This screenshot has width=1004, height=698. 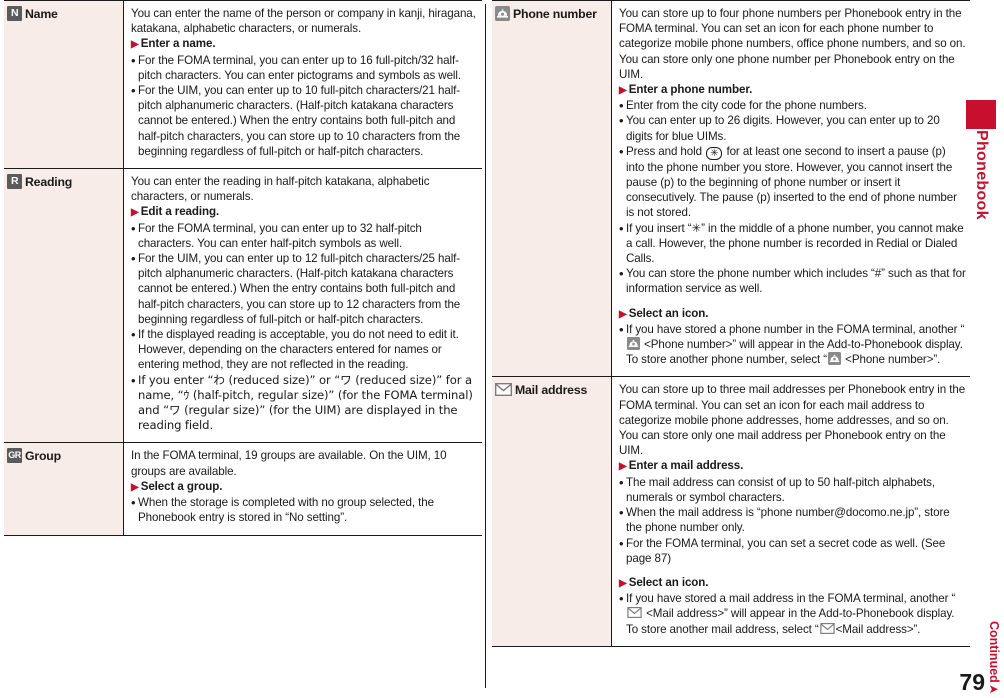 What do you see at coordinates (792, 466) in the screenshot?
I see `step-heading: ▶ Enter a mail address.` at bounding box center [792, 466].